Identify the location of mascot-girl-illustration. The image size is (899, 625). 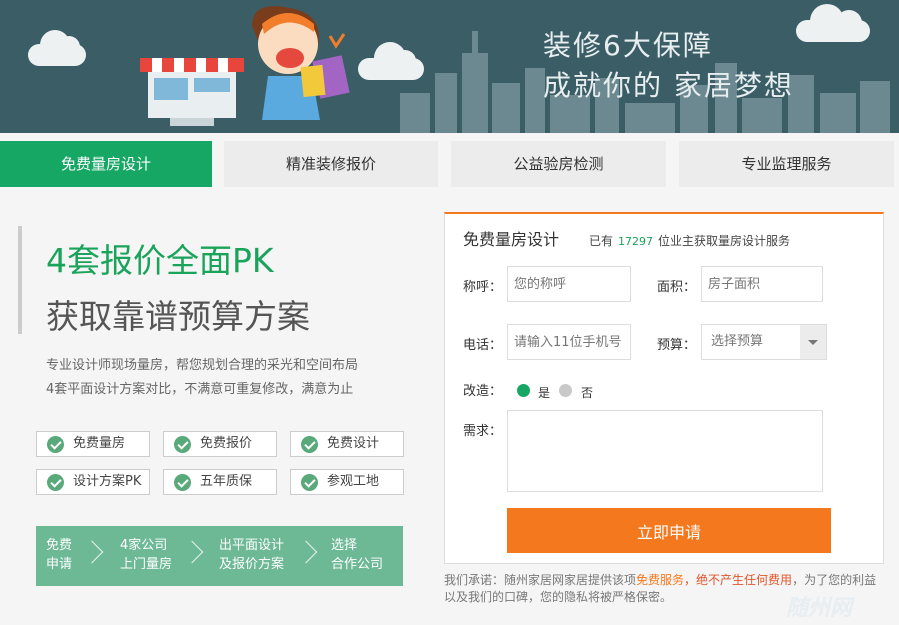
(301, 63).